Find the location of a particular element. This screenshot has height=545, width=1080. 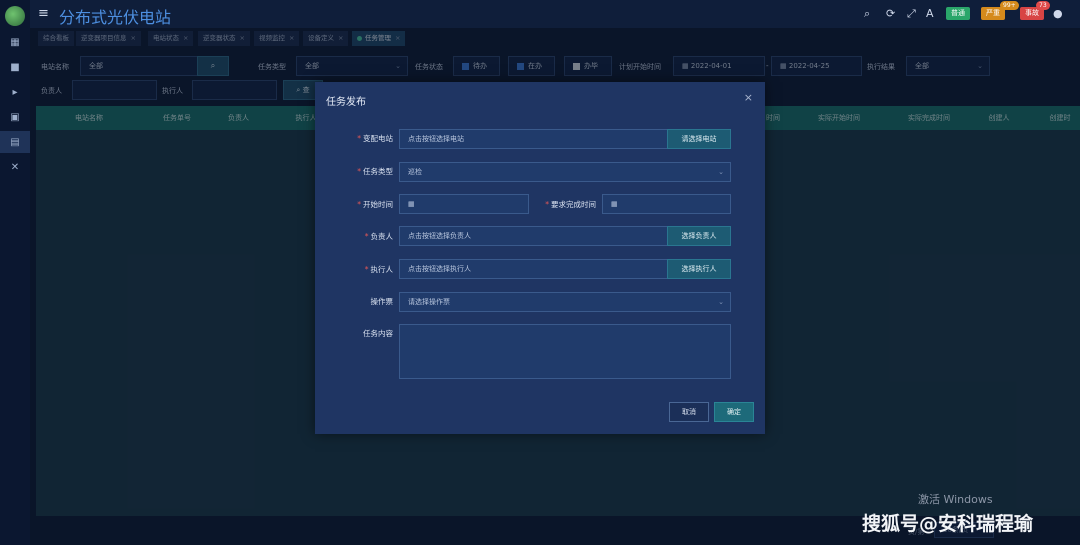

ticket-select: 请选择操作票 ⌄ is located at coordinates (565, 302).